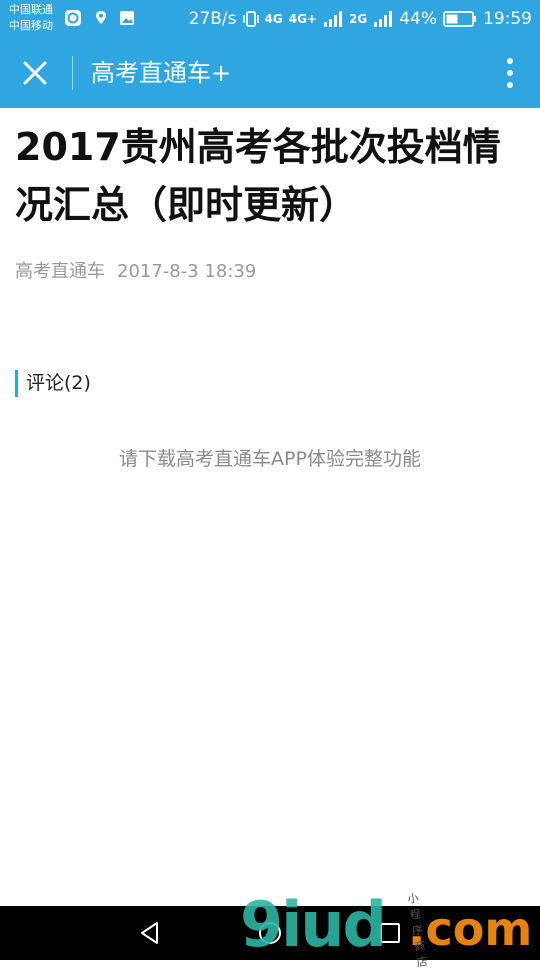 This screenshot has width=540, height=970. Describe the element at coordinates (31, 25) in the screenshot. I see `carrier-2: 中国移动` at that location.